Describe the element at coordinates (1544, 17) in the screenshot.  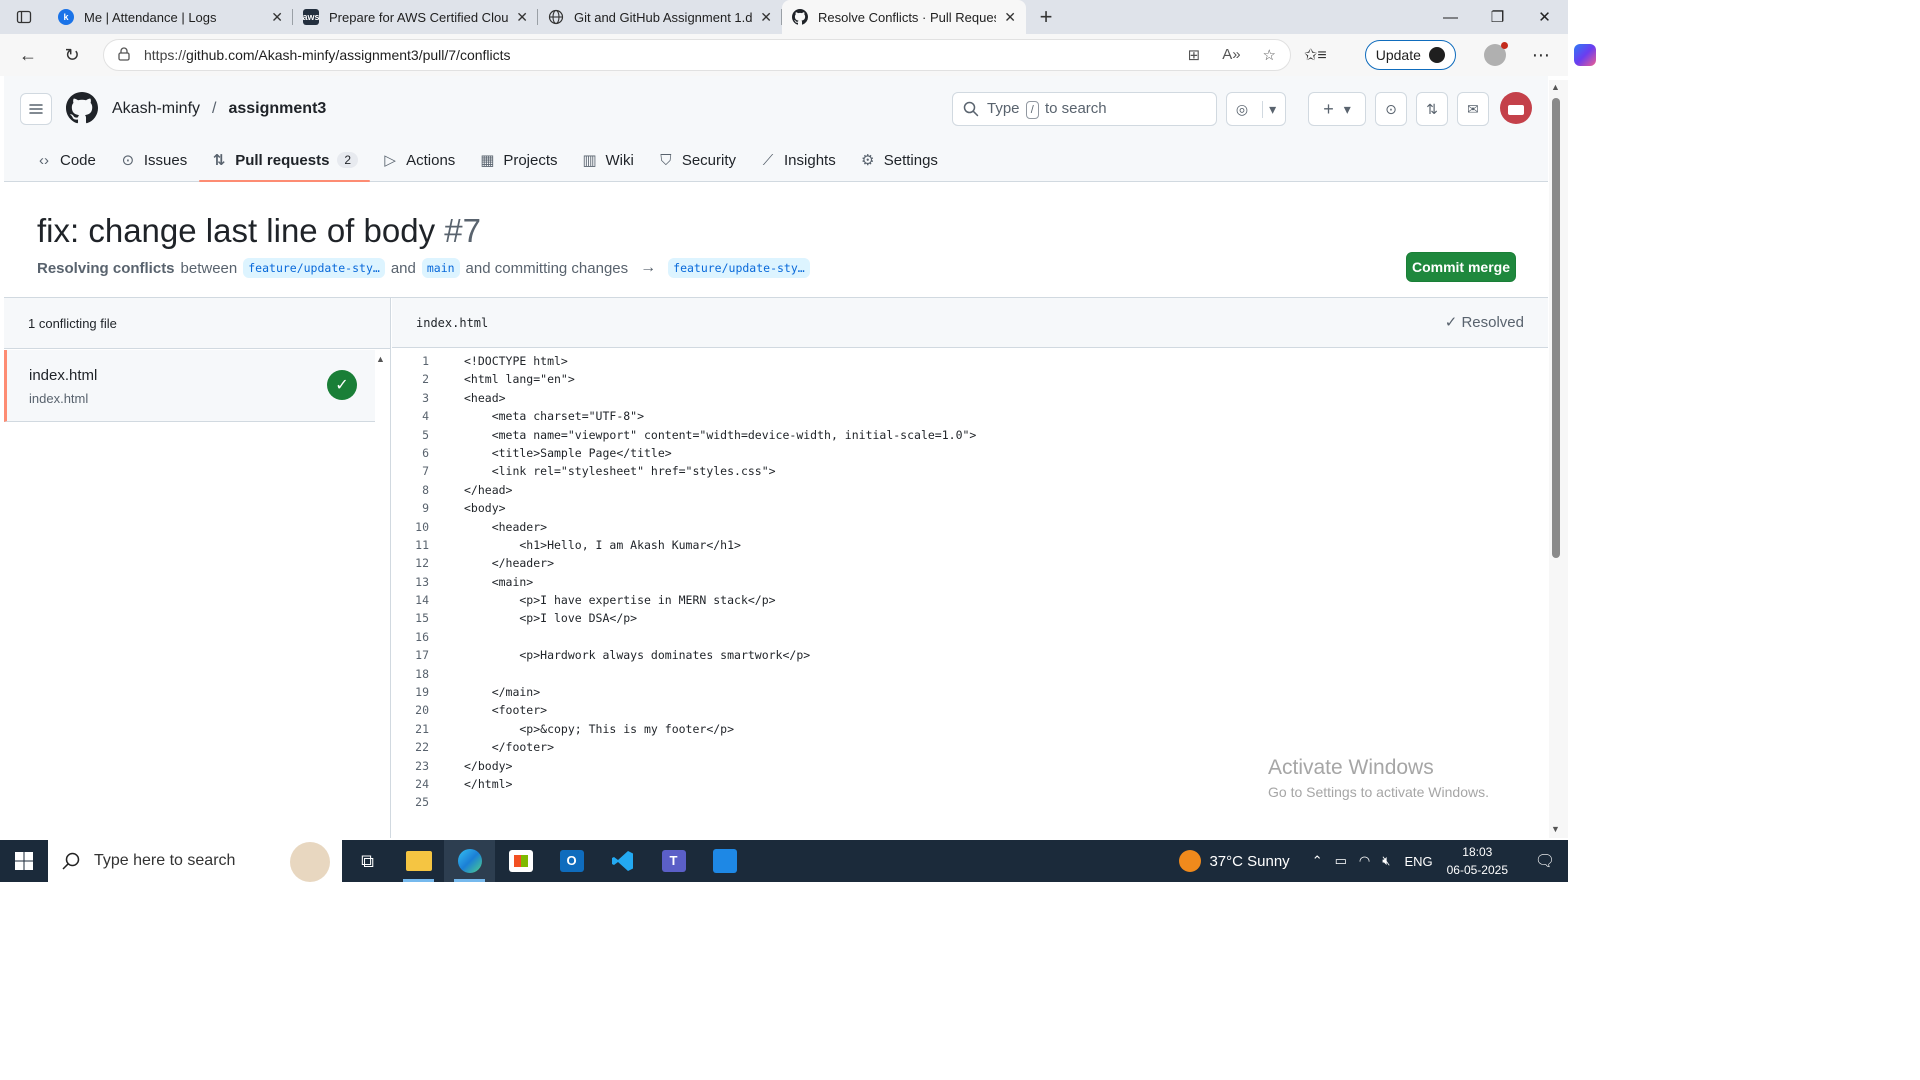
I see `close-window-button: ✕` at that location.